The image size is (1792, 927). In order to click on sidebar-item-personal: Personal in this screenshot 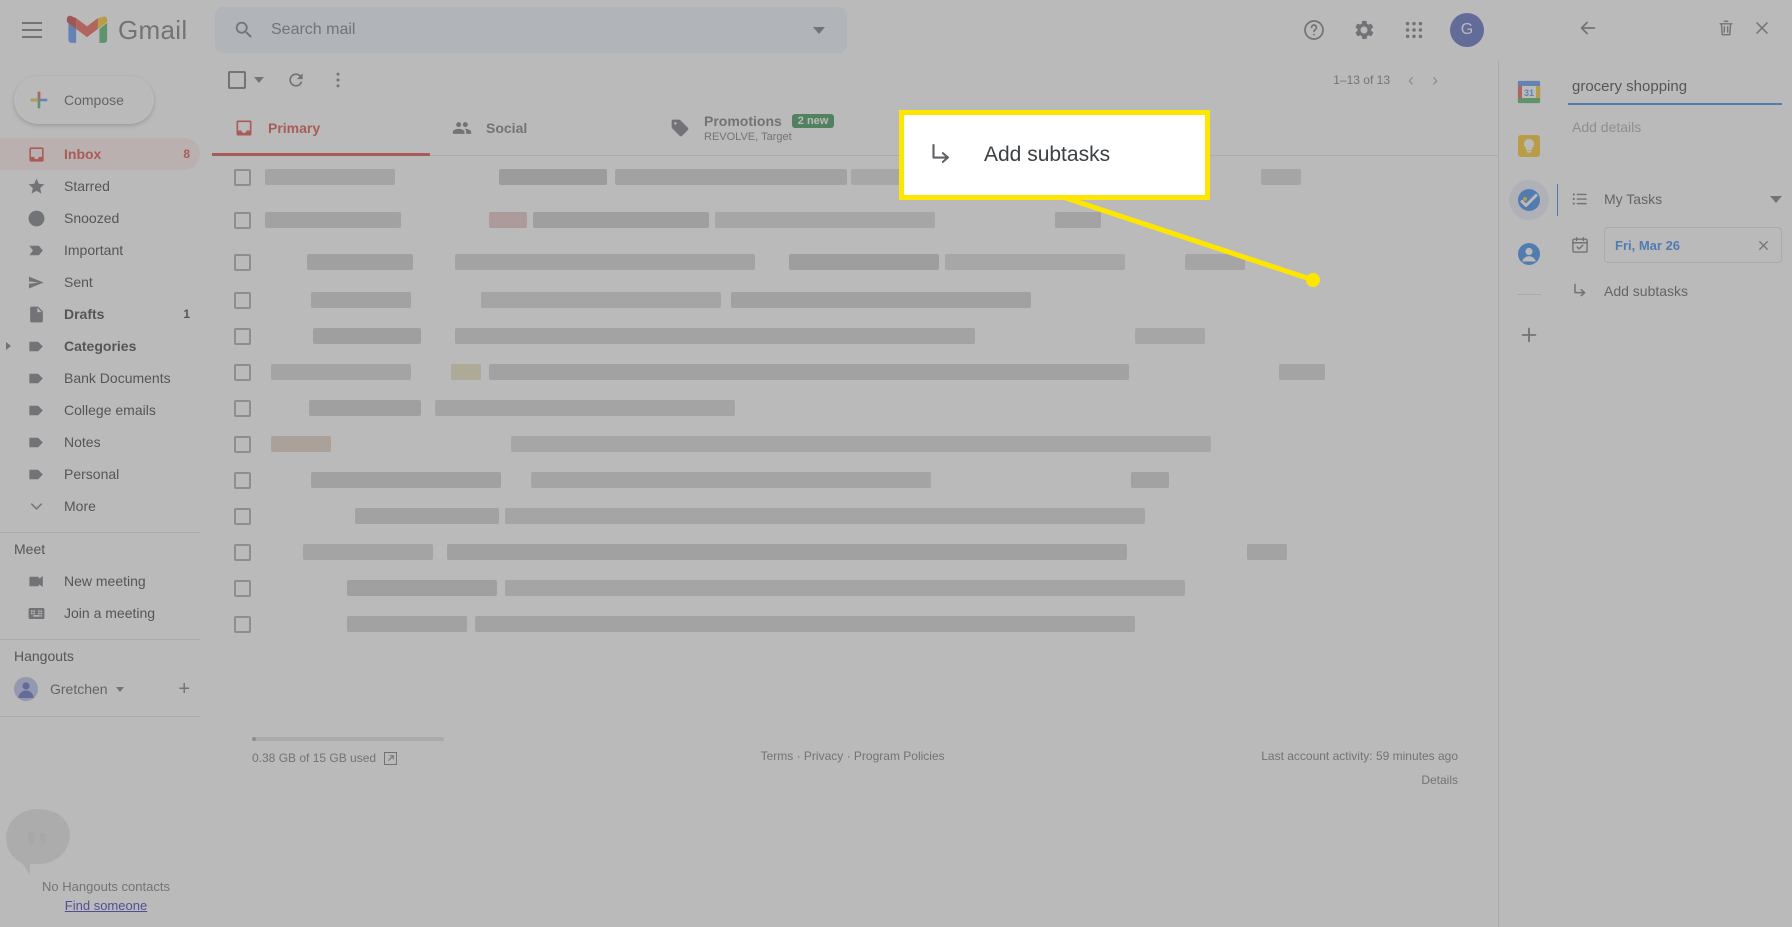, I will do `click(100, 474)`.